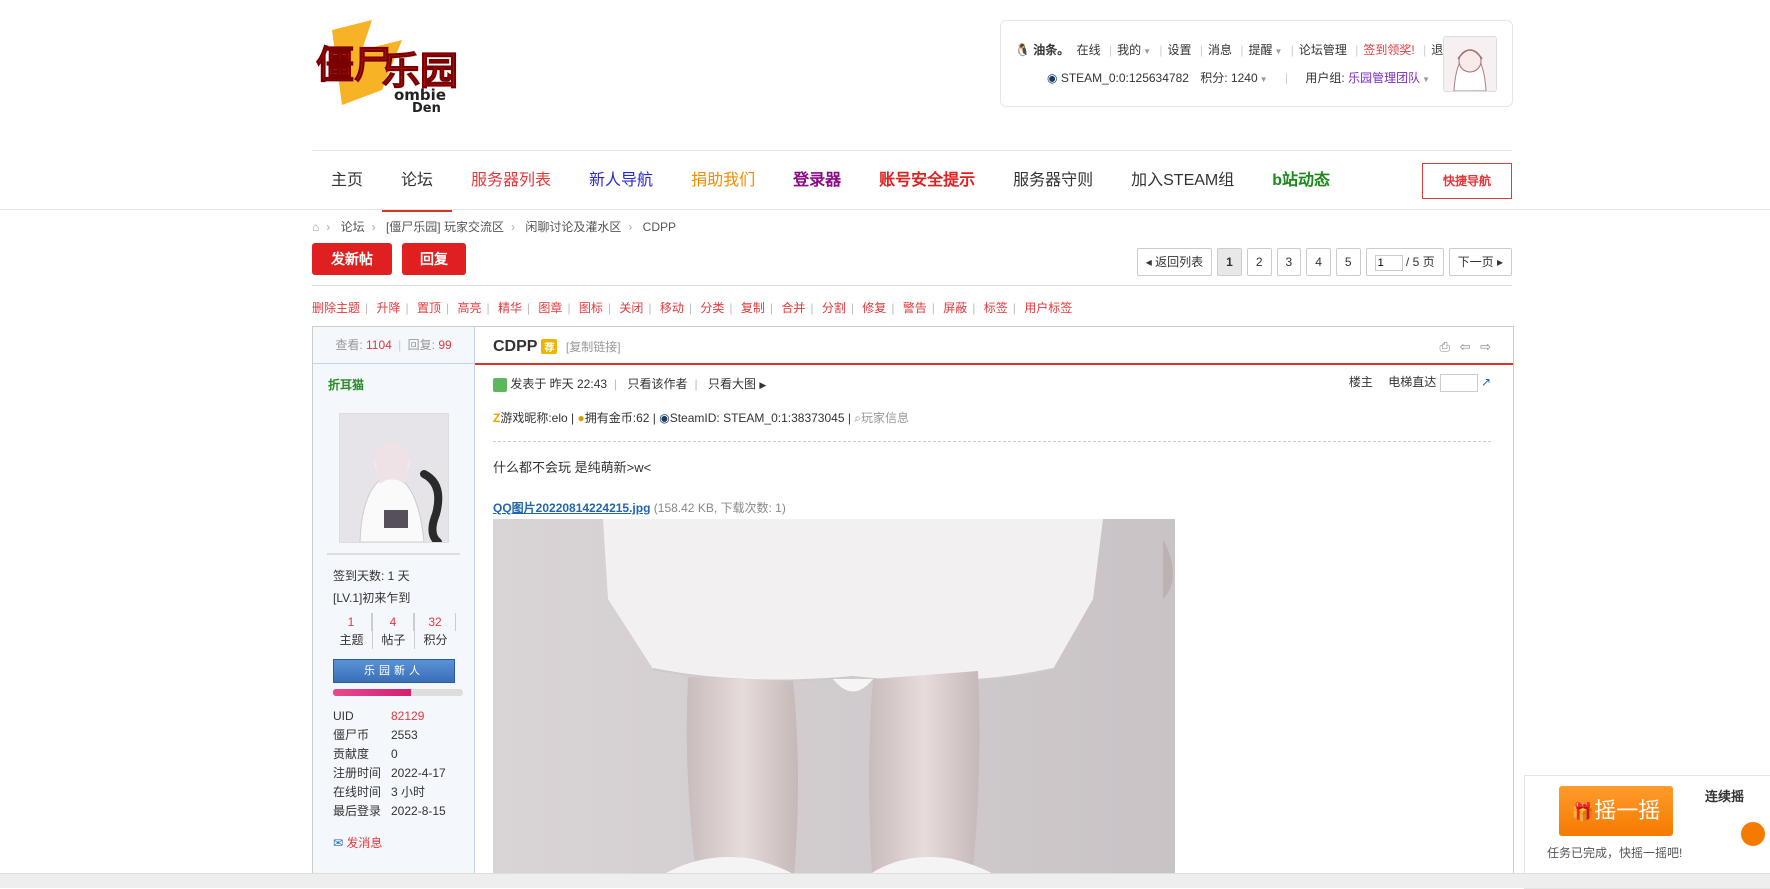  I want to click on mod-stamp: 图章, so click(550, 308).